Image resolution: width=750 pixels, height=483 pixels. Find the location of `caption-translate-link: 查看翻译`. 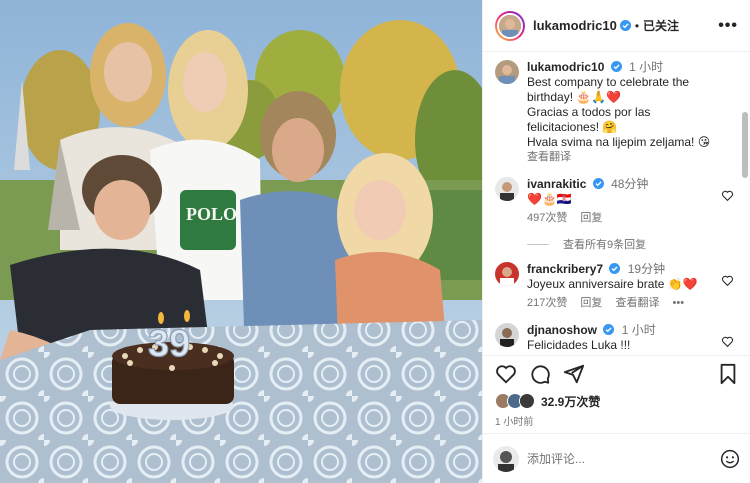

caption-translate-link: 查看翻译 is located at coordinates (623, 157).